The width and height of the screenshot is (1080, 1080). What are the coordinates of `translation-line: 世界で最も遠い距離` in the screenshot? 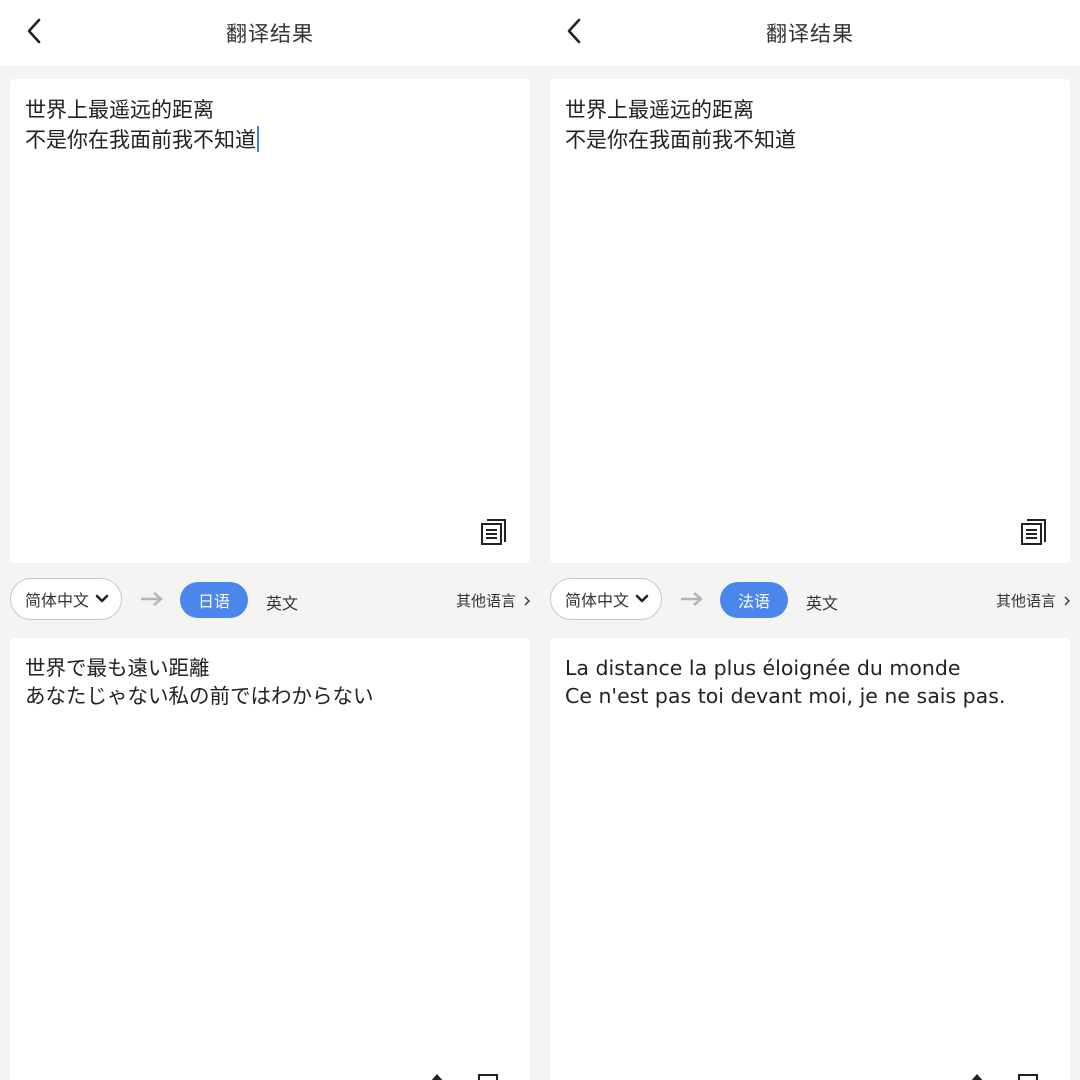 It's located at (117, 668).